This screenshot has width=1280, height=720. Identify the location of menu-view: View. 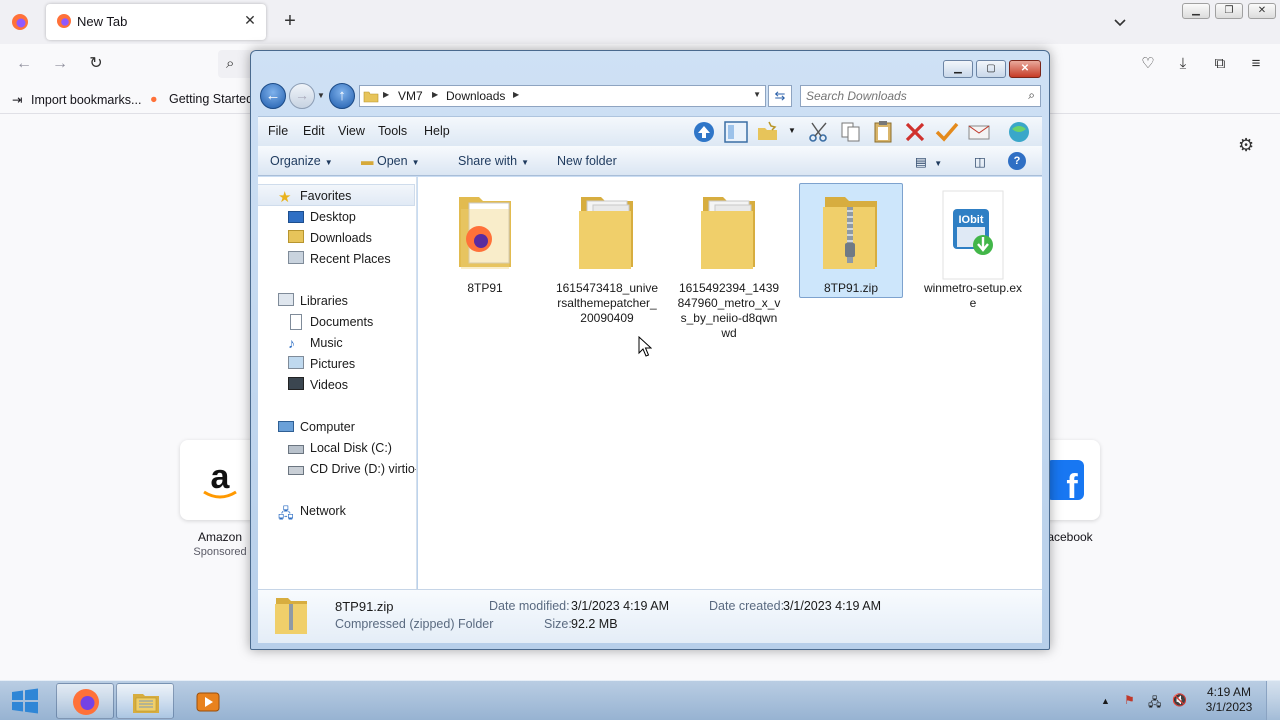
(351, 131).